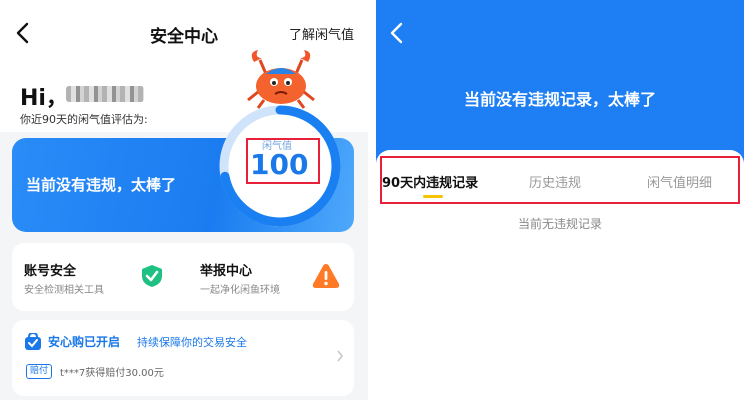 The width and height of the screenshot is (744, 400). I want to click on back-arrow-icon, so click(398, 33).